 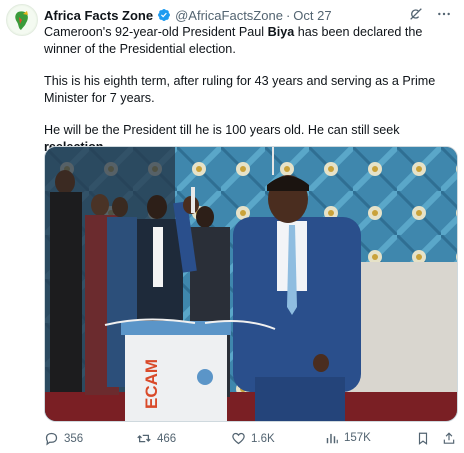 I want to click on avatar, so click(x=22, y=20).